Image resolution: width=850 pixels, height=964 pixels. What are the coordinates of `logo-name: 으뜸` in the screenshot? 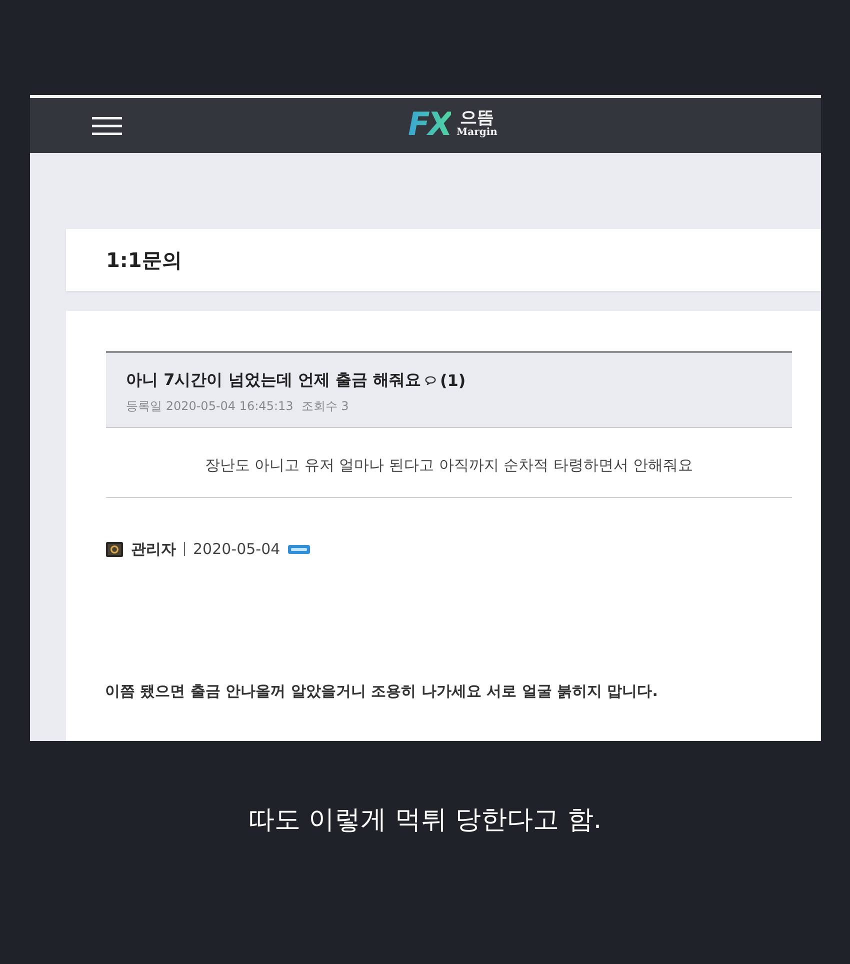 It's located at (477, 118).